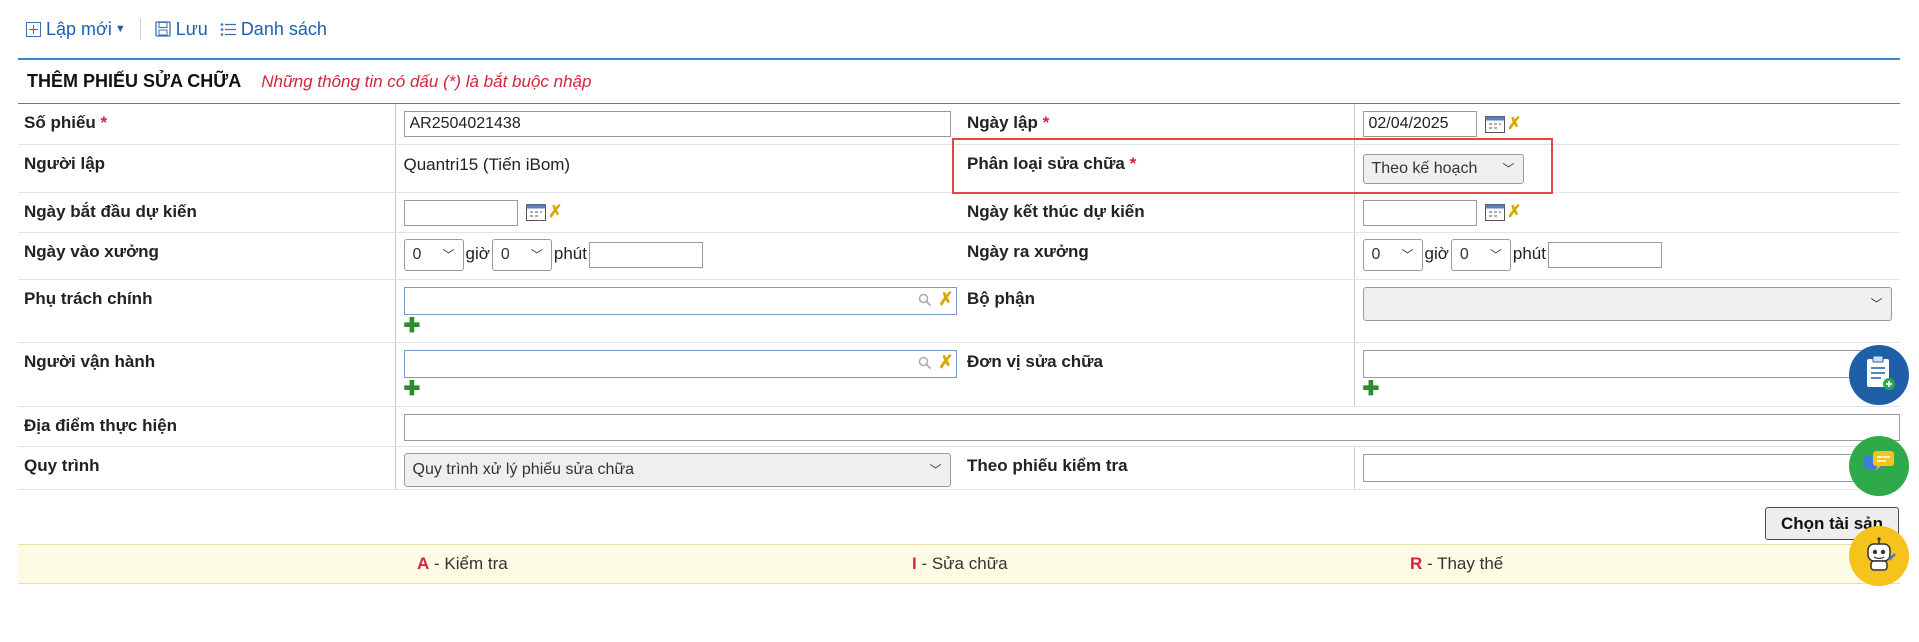 Image resolution: width=1919 pixels, height=642 pixels. Describe the element at coordinates (1157, 374) in the screenshot. I see `don-vi-label: Đơn vị sửa chữa` at that location.